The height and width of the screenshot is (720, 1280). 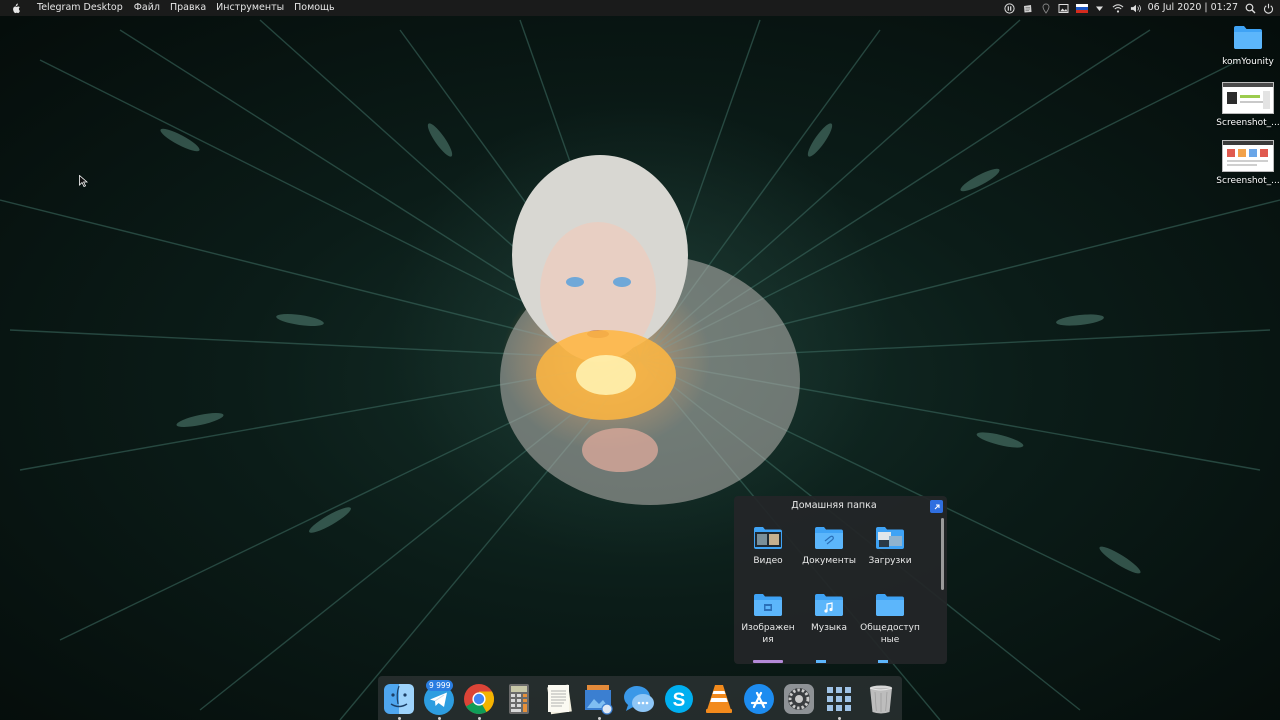 I want to click on music-folder-icon, so click(x=829, y=605).